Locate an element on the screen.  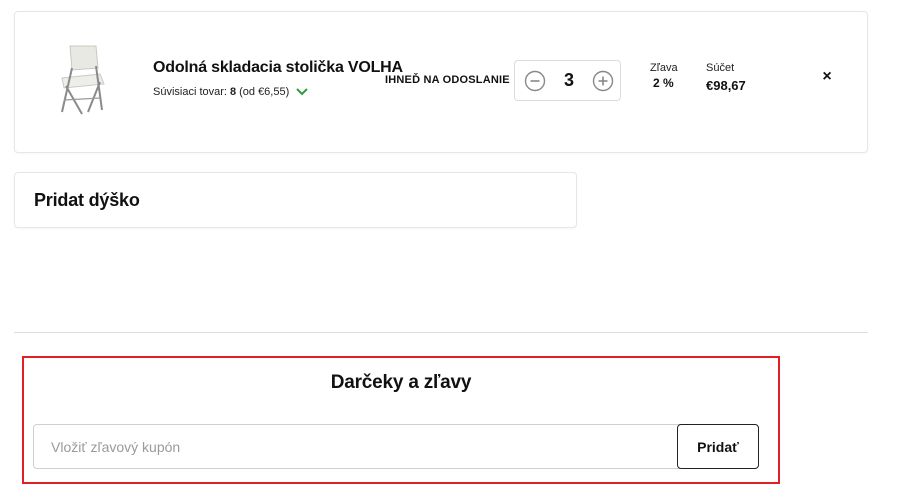
coupon-input is located at coordinates (373, 446).